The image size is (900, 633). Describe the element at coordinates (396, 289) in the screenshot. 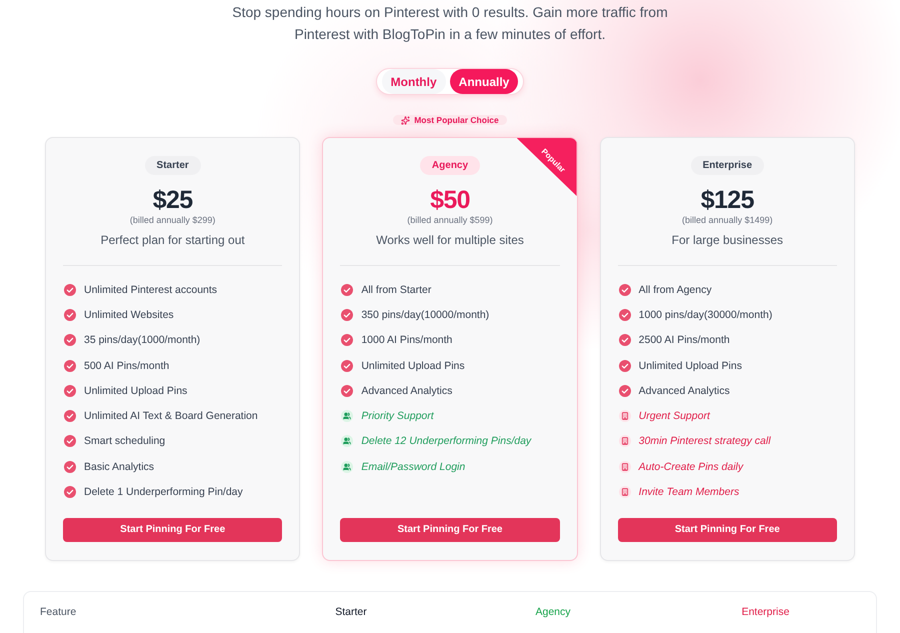

I see `feature-text: All from Starter` at that location.